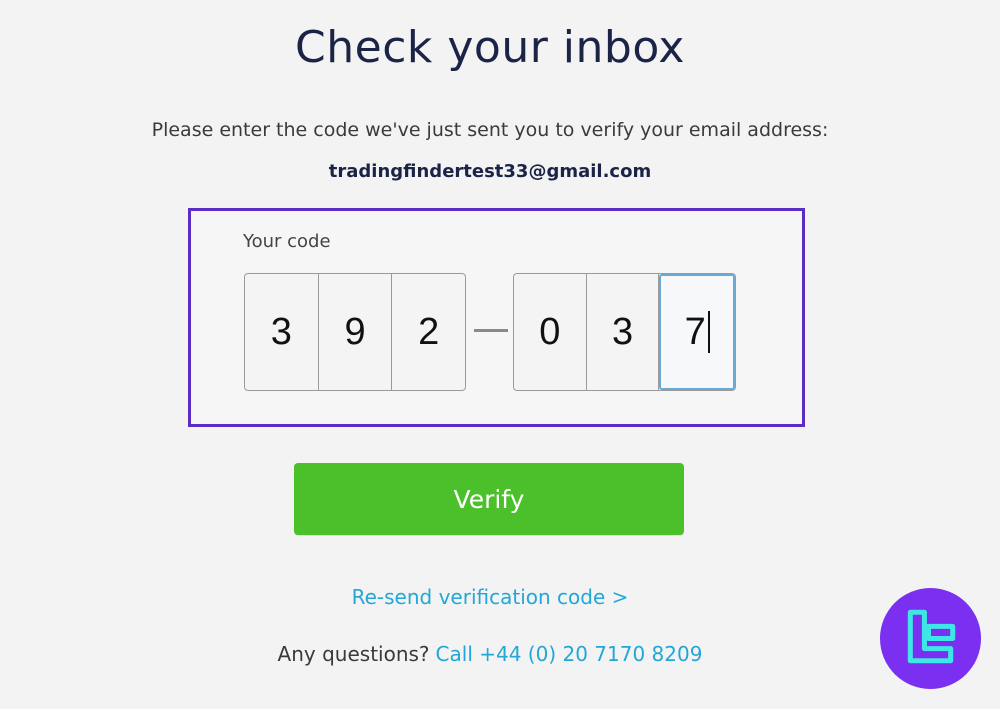  I want to click on code-group-first: 3 9 2, so click(355, 332).